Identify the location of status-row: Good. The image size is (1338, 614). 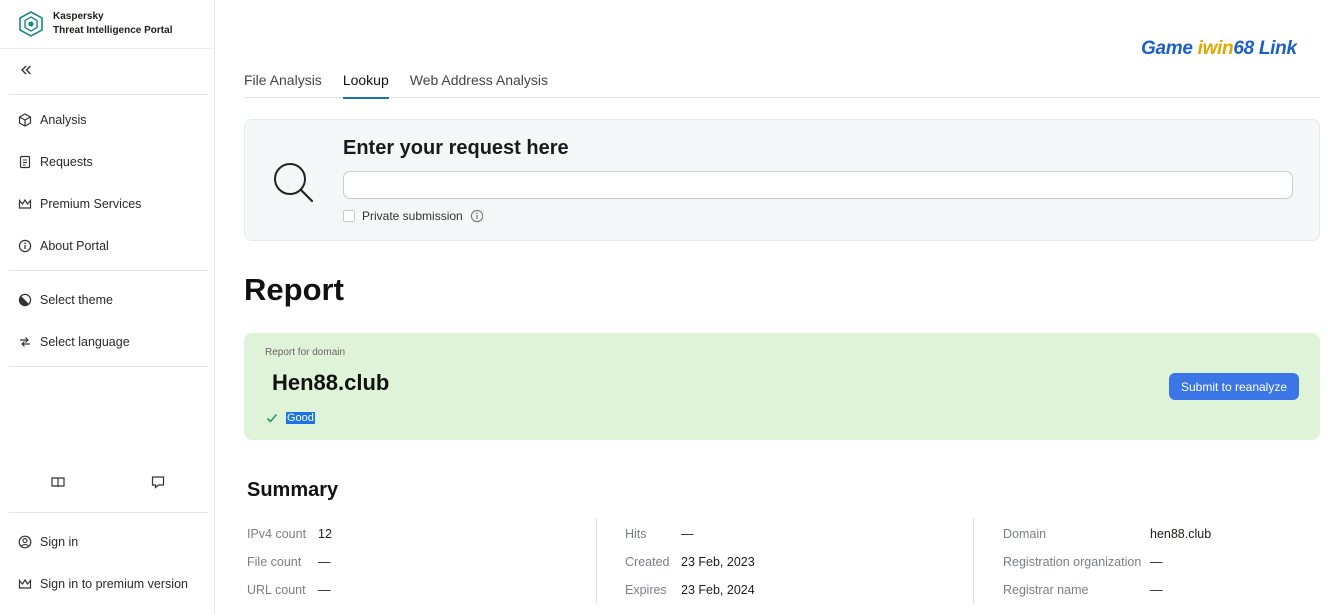
(290, 418).